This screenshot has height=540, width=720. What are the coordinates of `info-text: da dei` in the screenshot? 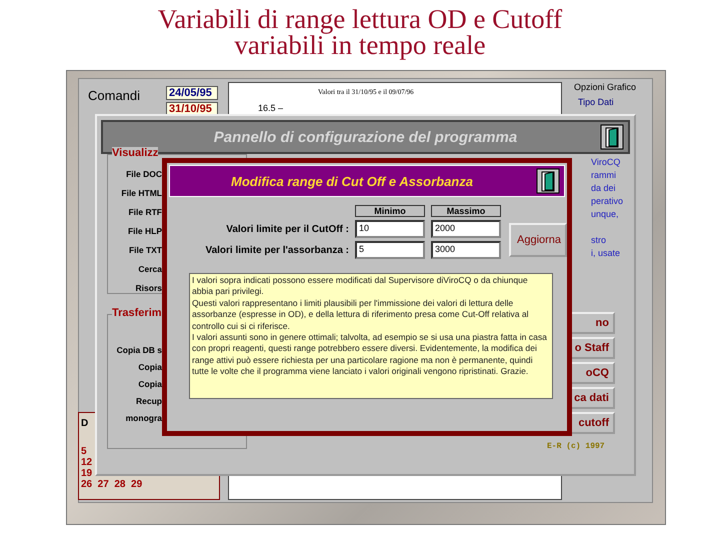 It's located at (604, 188).